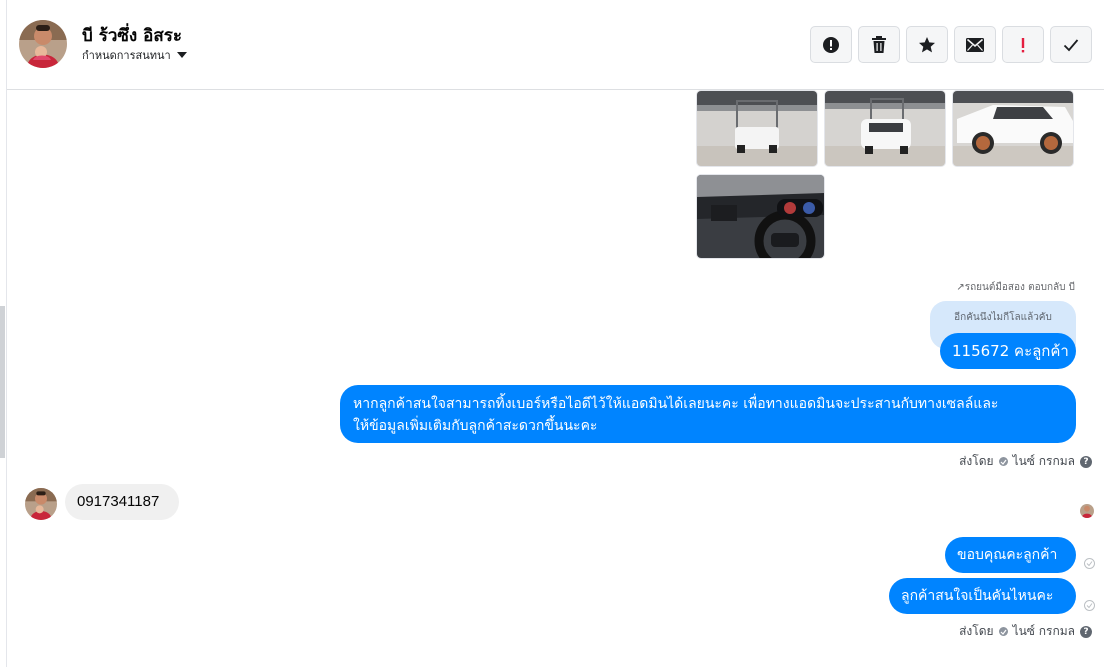  Describe the element at coordinates (122, 502) in the screenshot. I see `incoming-message: 0917341187` at that location.